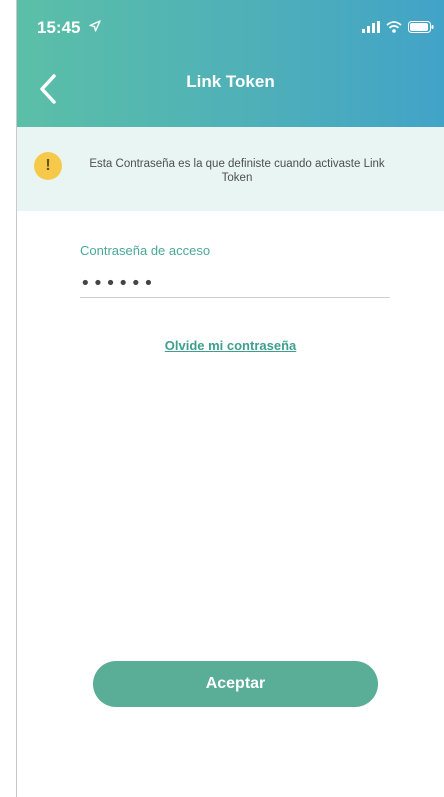 The height and width of the screenshot is (797, 444). Describe the element at coordinates (235, 684) in the screenshot. I see `accept-button: Aceptar` at that location.